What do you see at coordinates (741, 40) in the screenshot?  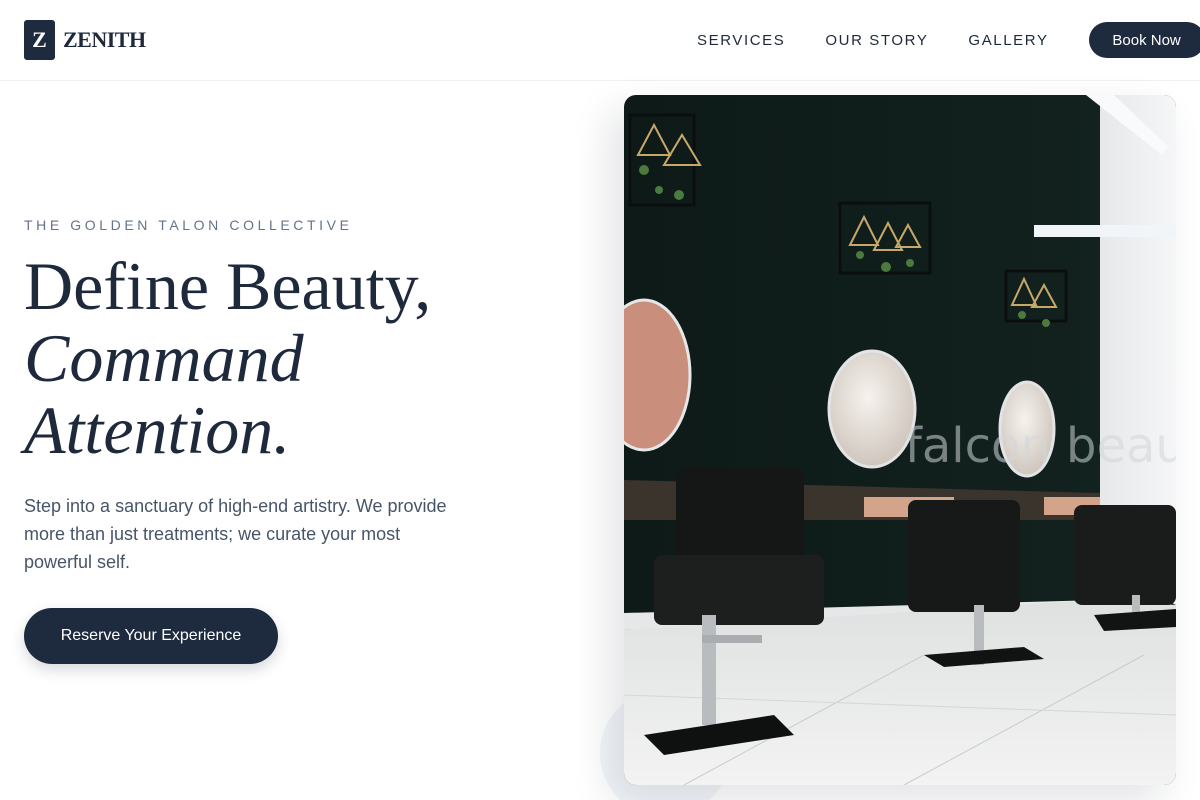 I see `nav-services: SERVICES` at bounding box center [741, 40].